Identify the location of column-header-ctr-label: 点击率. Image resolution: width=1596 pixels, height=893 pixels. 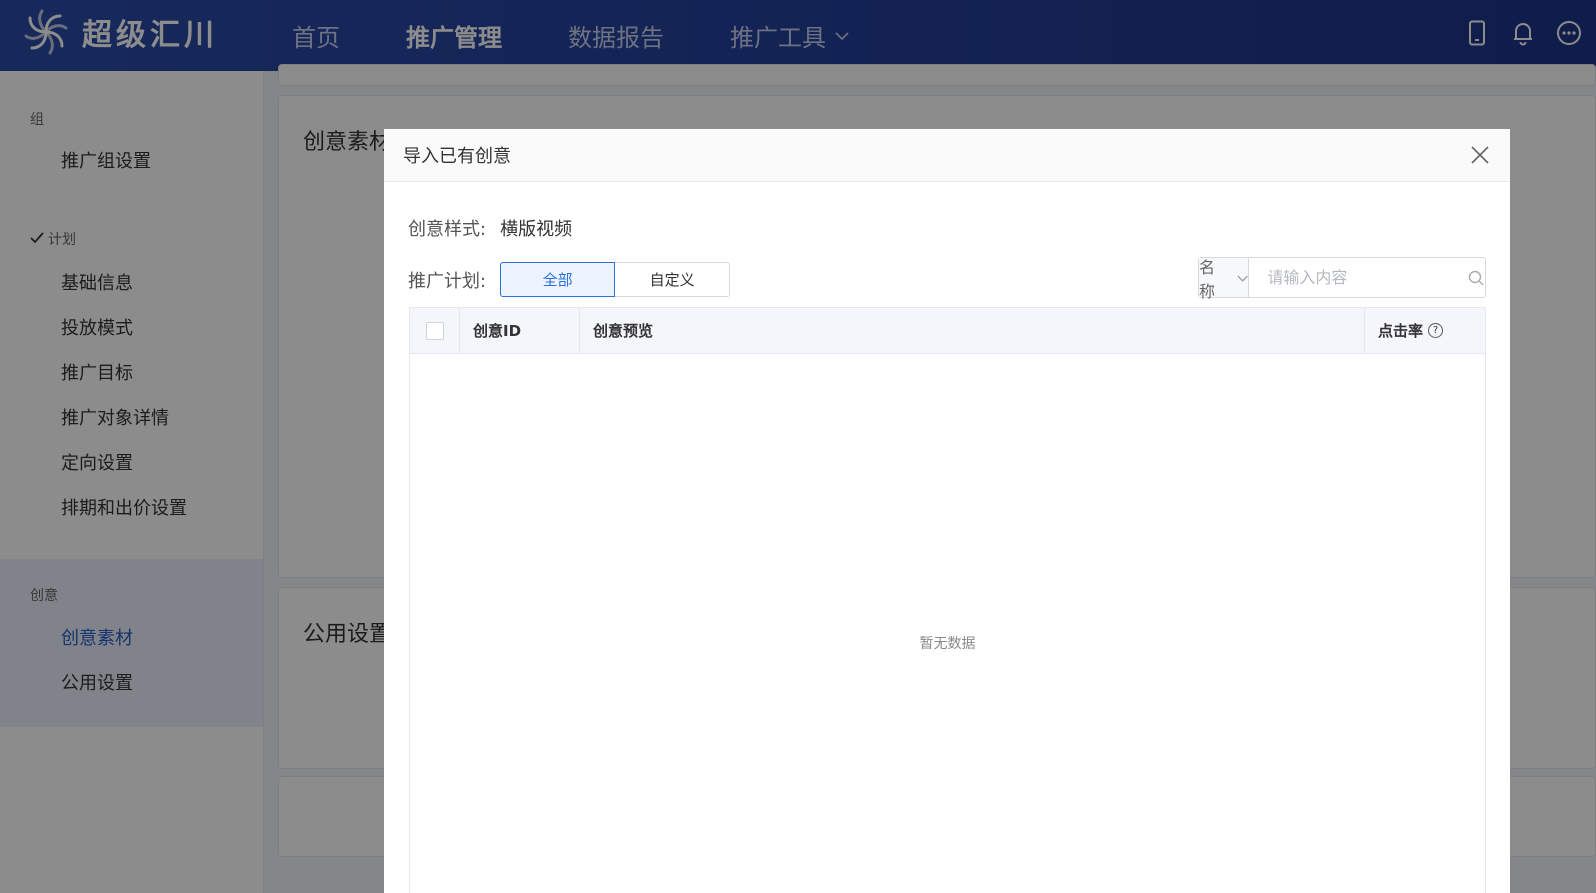
(1401, 331).